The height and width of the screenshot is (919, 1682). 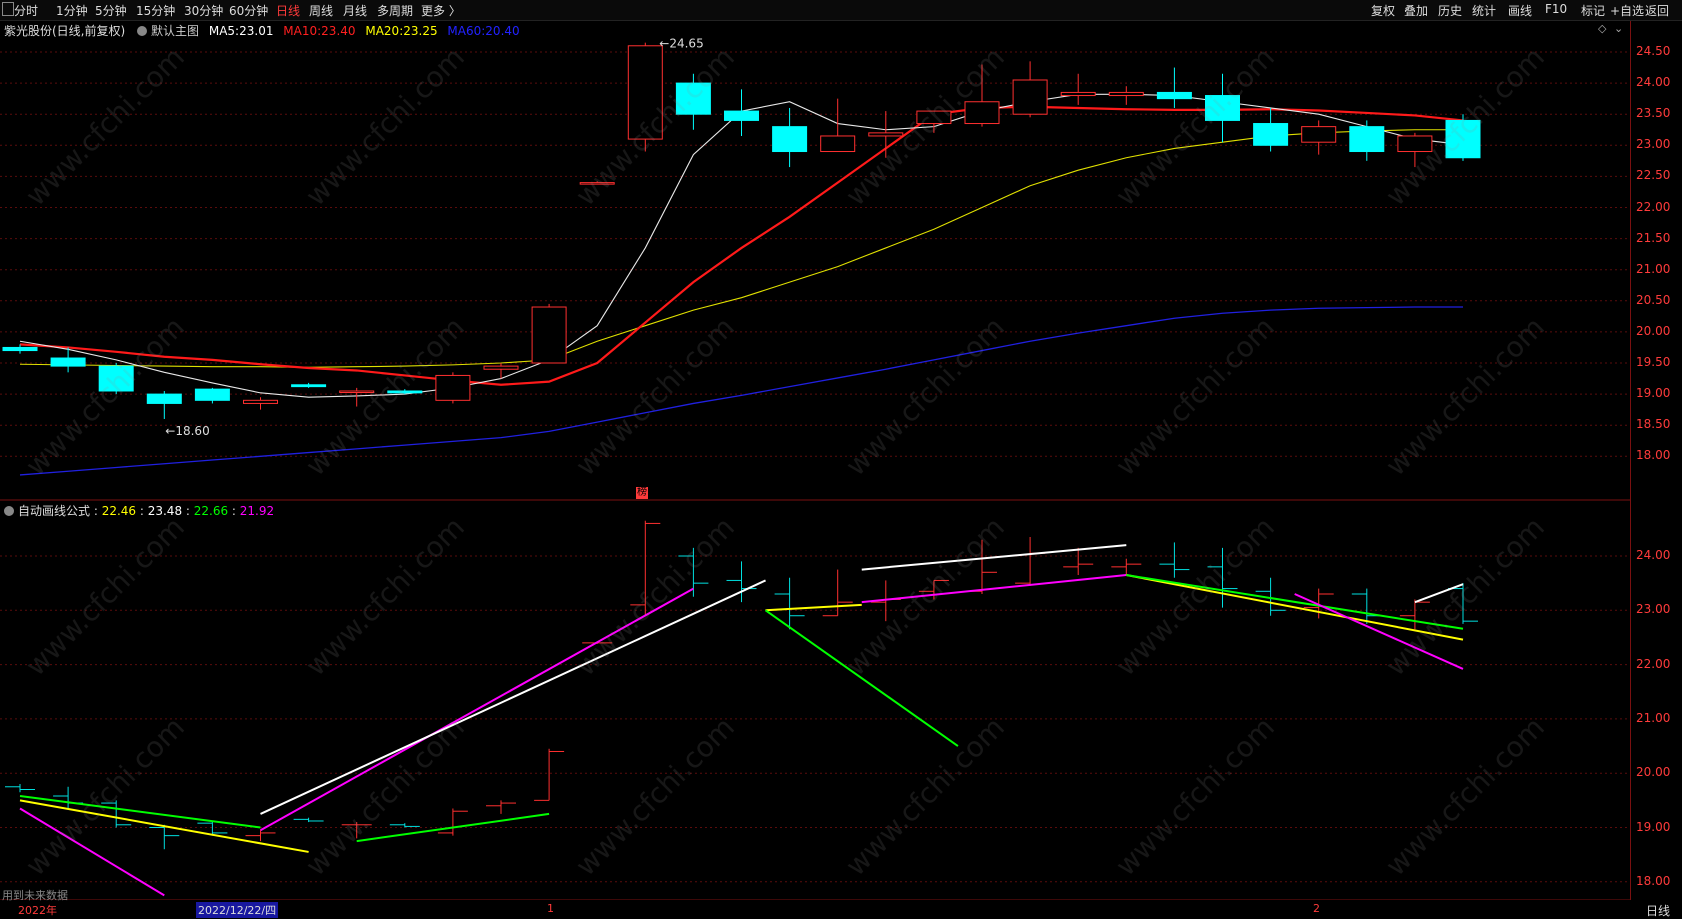 I want to click on main-y-tick: 20.00, so click(x=1653, y=330).